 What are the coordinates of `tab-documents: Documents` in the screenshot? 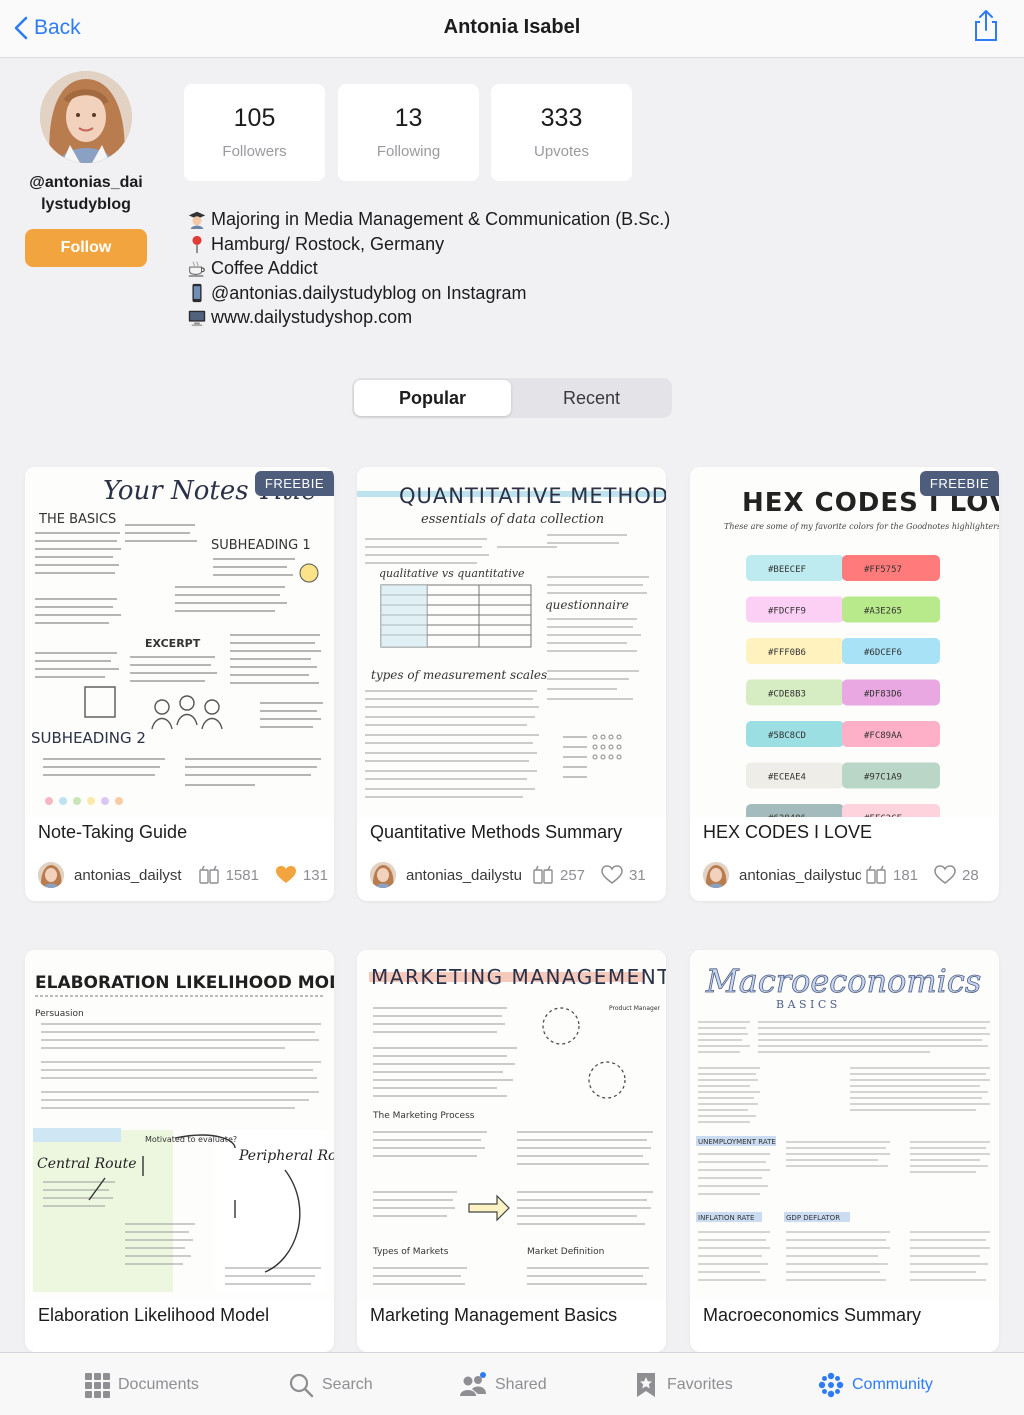 It's located at (141, 1385).